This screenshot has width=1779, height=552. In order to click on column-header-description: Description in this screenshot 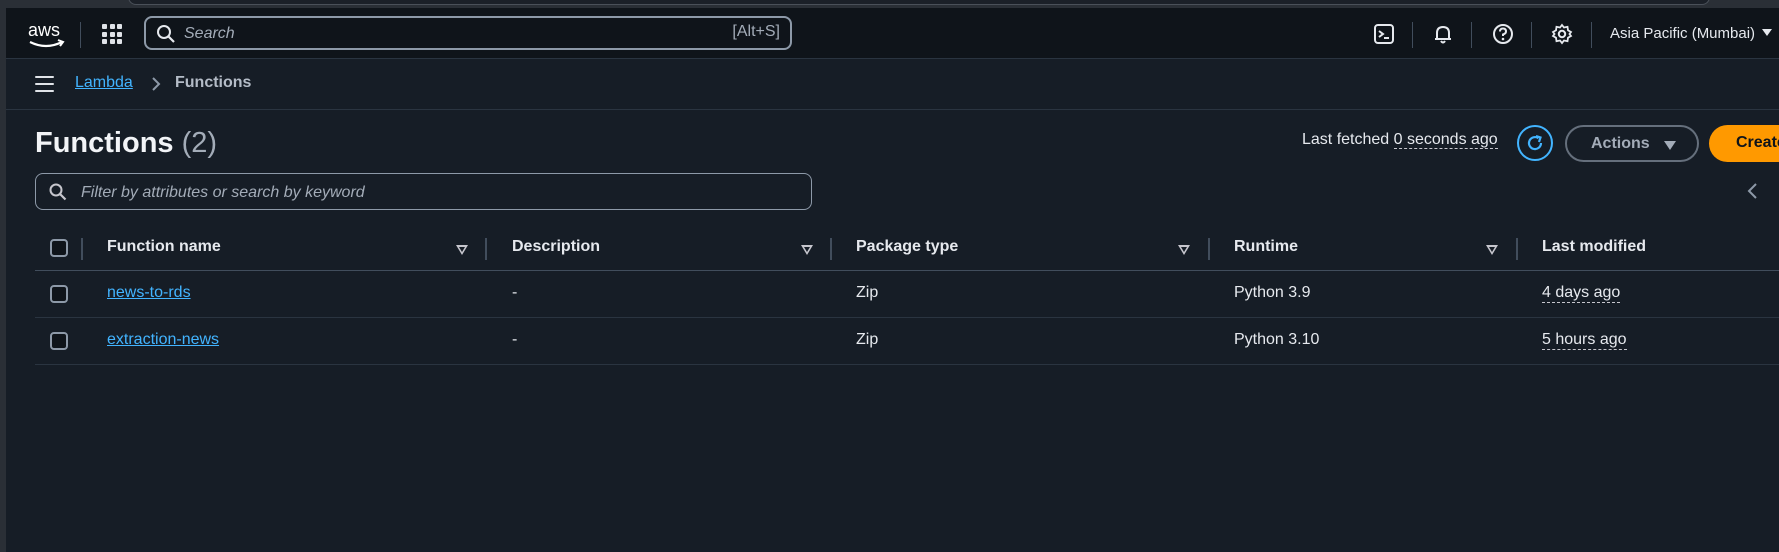, I will do `click(556, 247)`.